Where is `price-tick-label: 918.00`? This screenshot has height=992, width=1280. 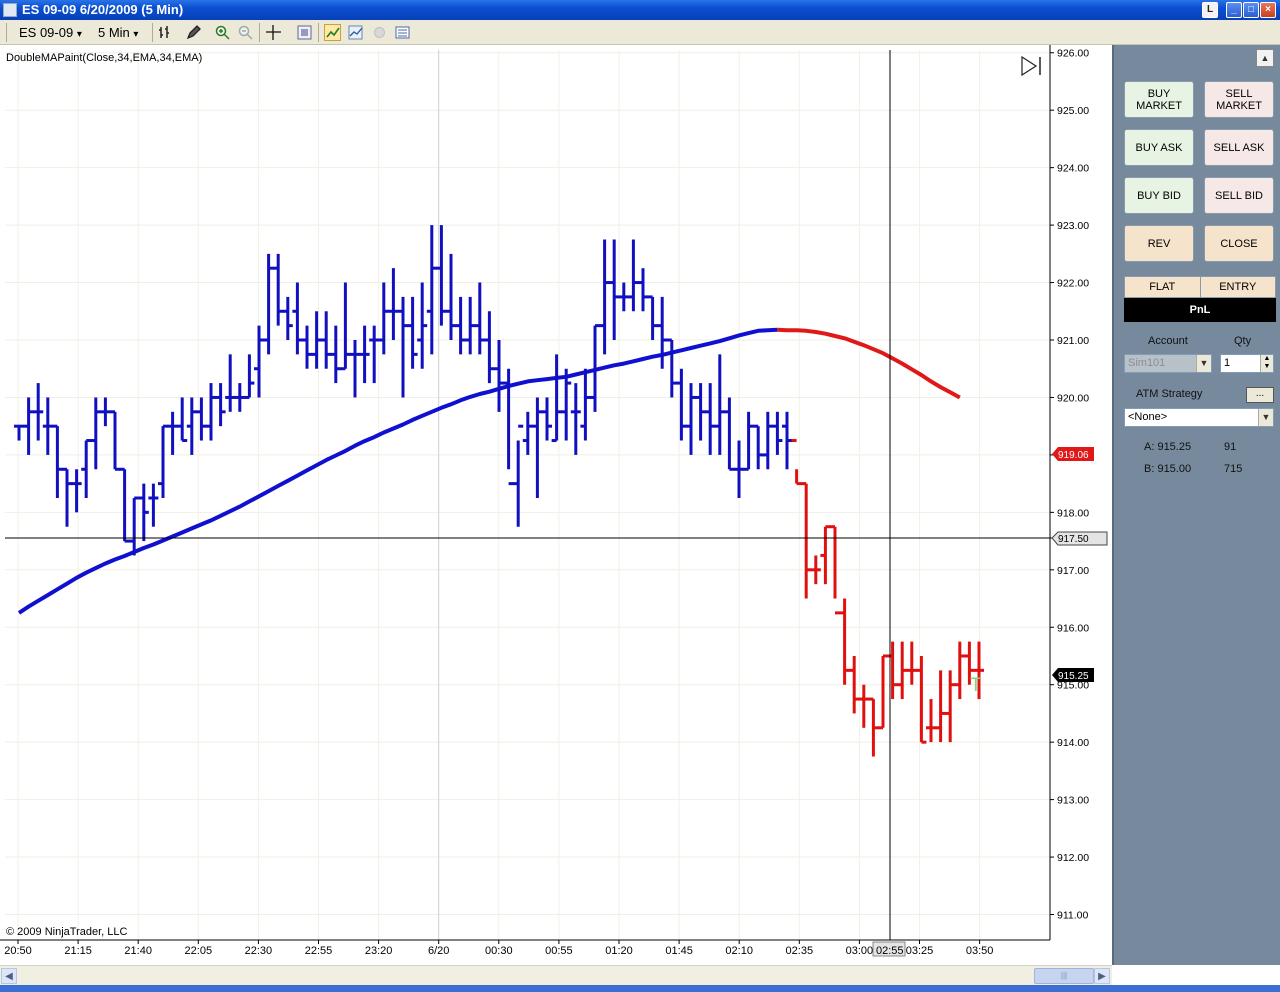 price-tick-label: 918.00 is located at coordinates (1073, 513).